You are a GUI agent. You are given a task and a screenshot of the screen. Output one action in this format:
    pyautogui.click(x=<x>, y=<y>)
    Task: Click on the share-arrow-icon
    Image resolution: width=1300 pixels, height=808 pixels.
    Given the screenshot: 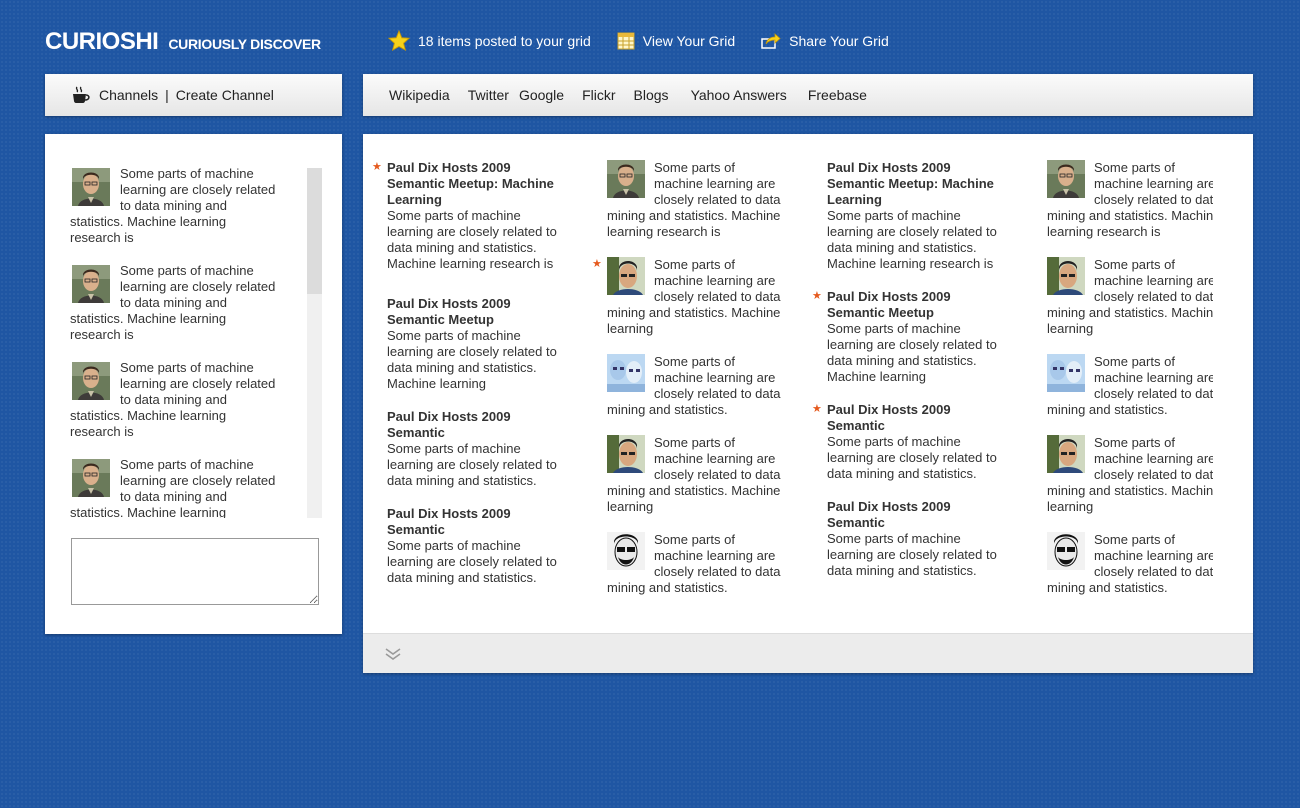 What is the action you would take?
    pyautogui.click(x=771, y=40)
    